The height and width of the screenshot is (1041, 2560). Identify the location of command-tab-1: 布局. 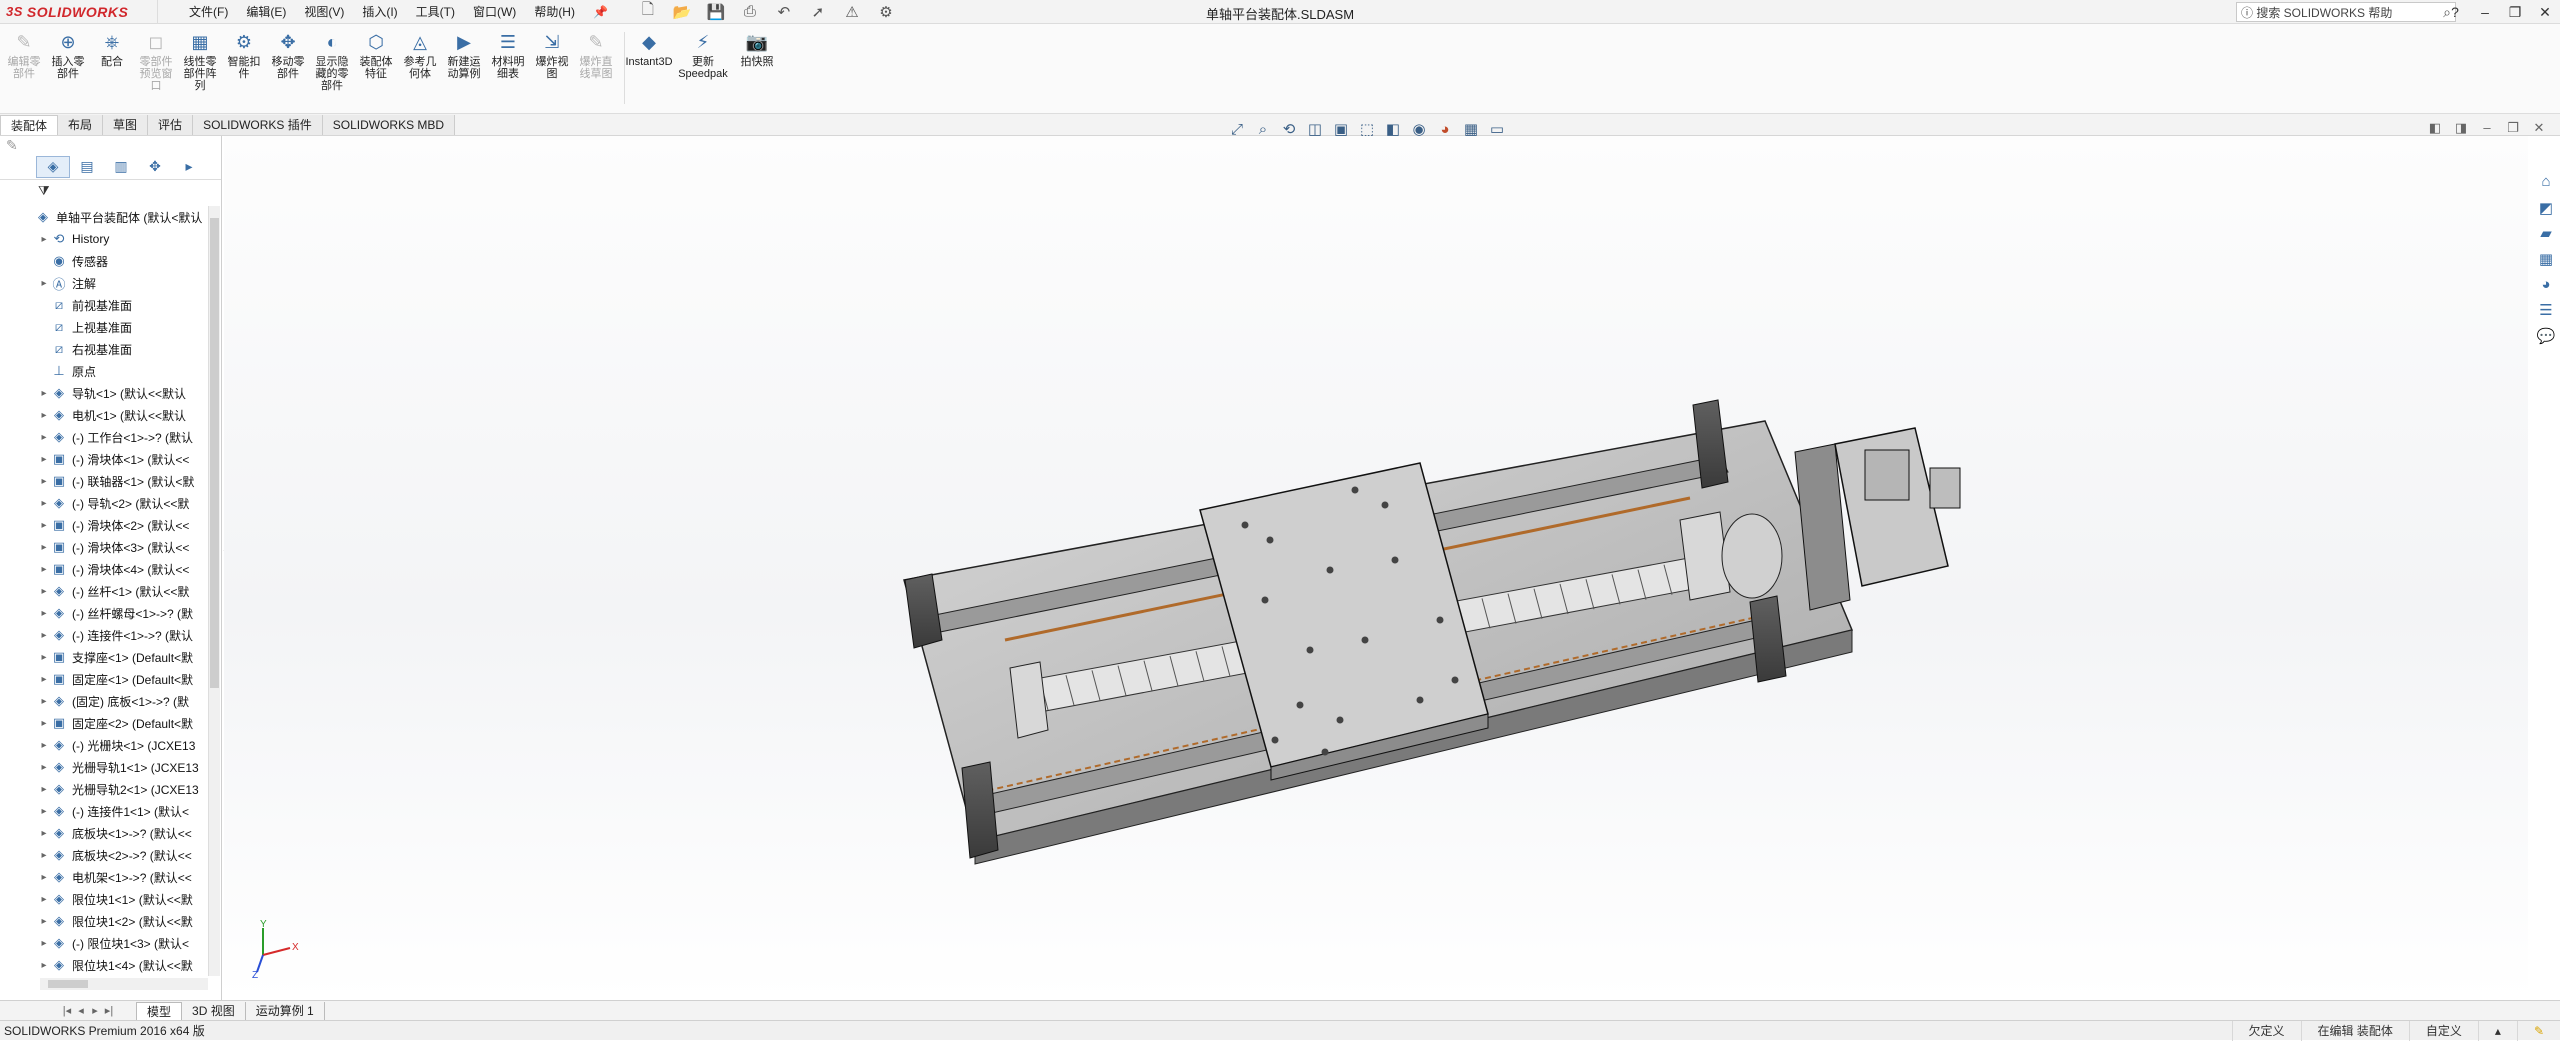
(81, 125).